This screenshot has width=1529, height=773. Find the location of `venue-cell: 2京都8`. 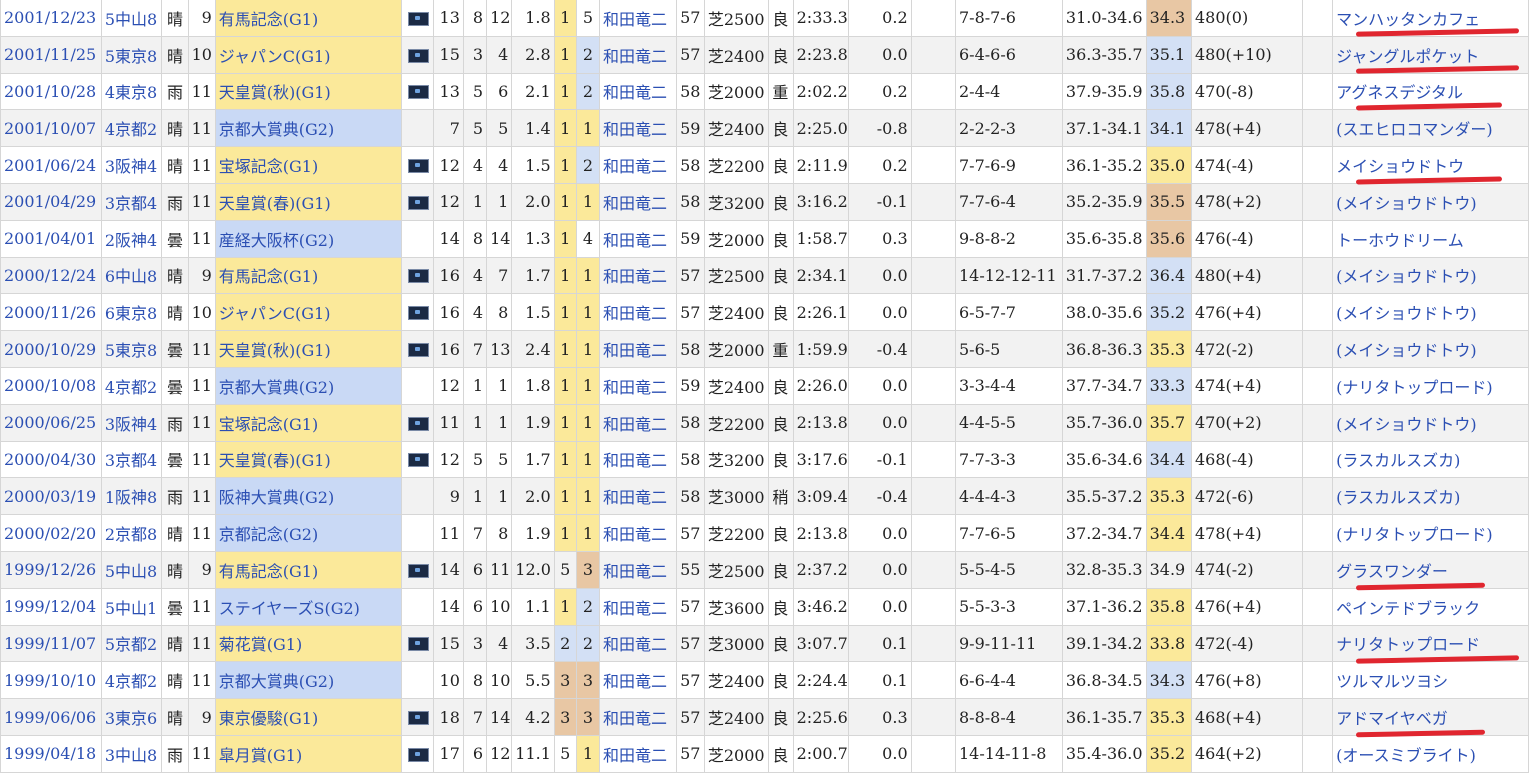

venue-cell: 2京都8 is located at coordinates (131, 533).